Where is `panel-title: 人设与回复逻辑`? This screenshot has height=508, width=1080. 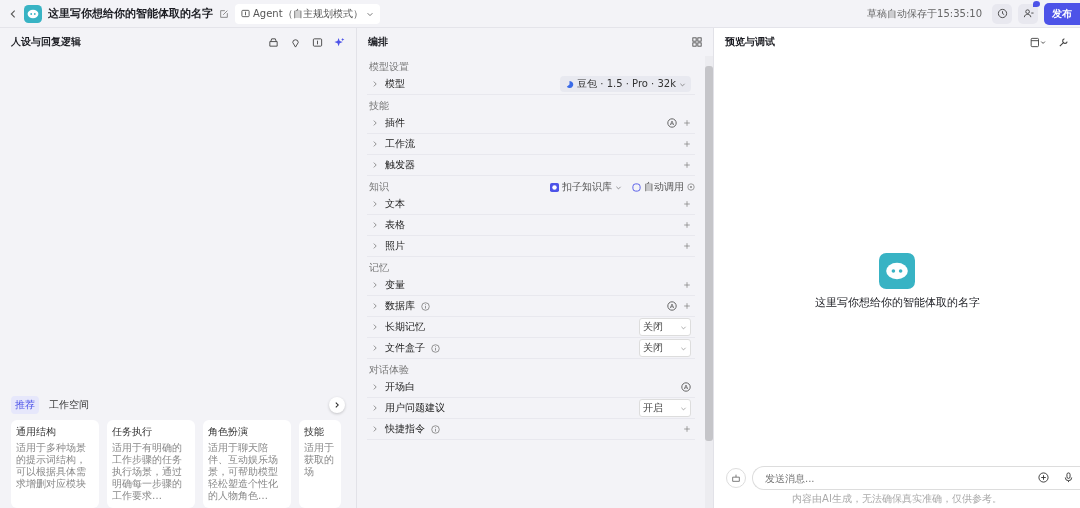
panel-title: 人设与回复逻辑 is located at coordinates (46, 42).